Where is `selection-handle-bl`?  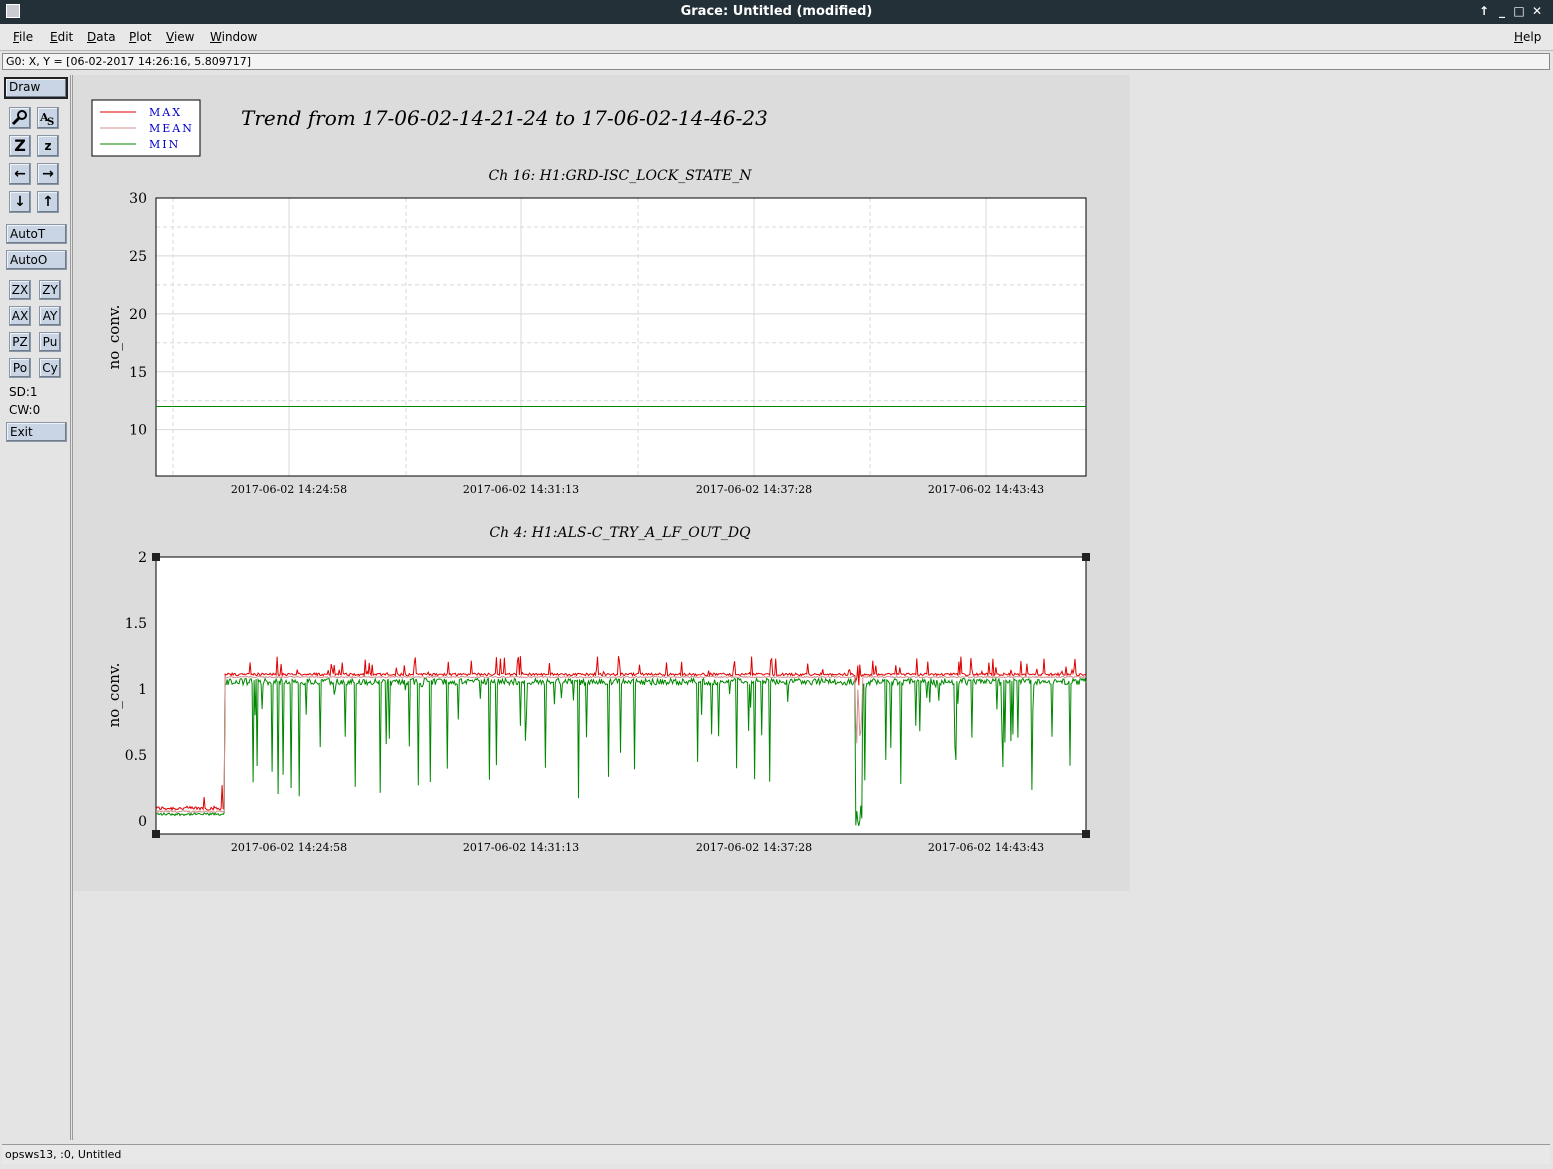 selection-handle-bl is located at coordinates (156, 834).